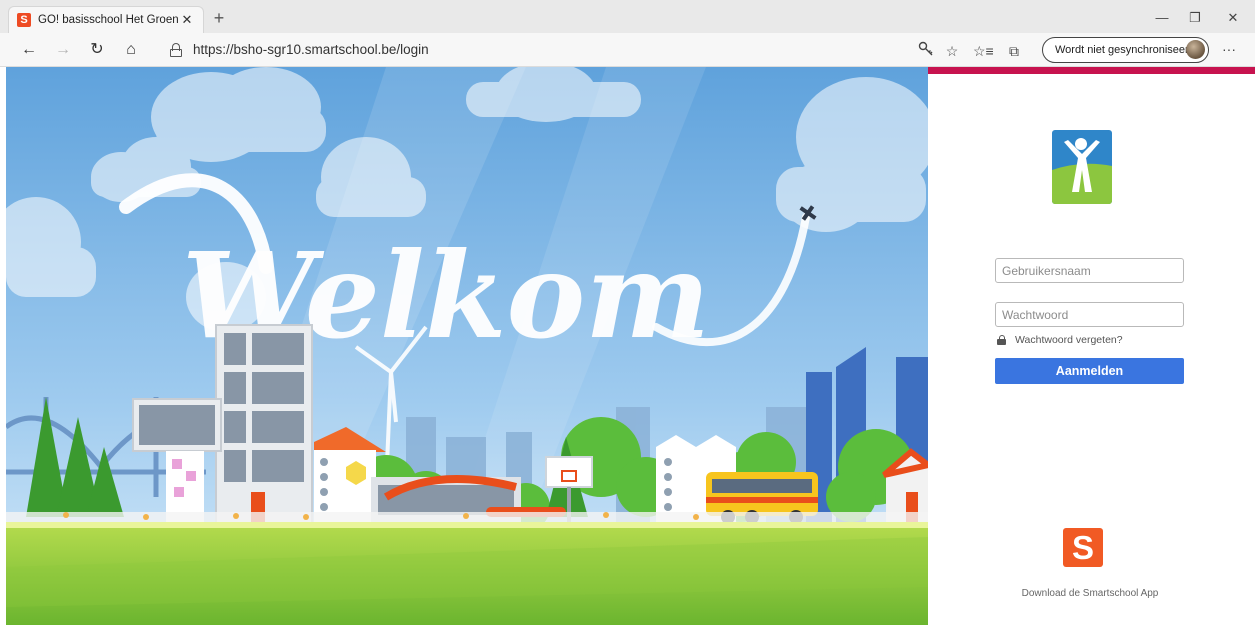 This screenshot has height=625, width=1255. I want to click on new-tab-button: +, so click(219, 18).